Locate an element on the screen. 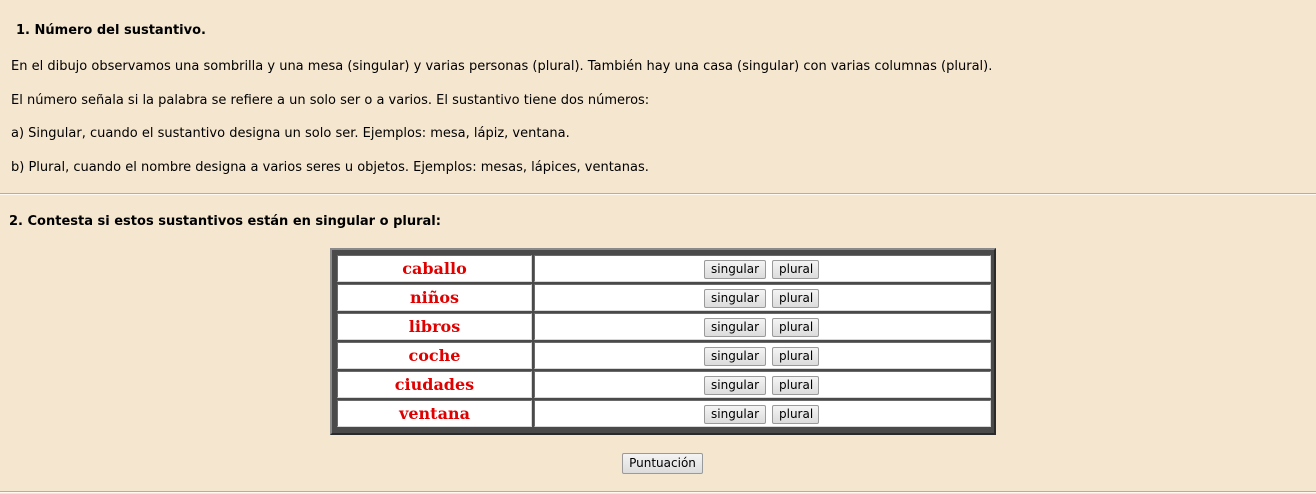 The height and width of the screenshot is (494, 1316). word-cell: caballo is located at coordinates (434, 268).